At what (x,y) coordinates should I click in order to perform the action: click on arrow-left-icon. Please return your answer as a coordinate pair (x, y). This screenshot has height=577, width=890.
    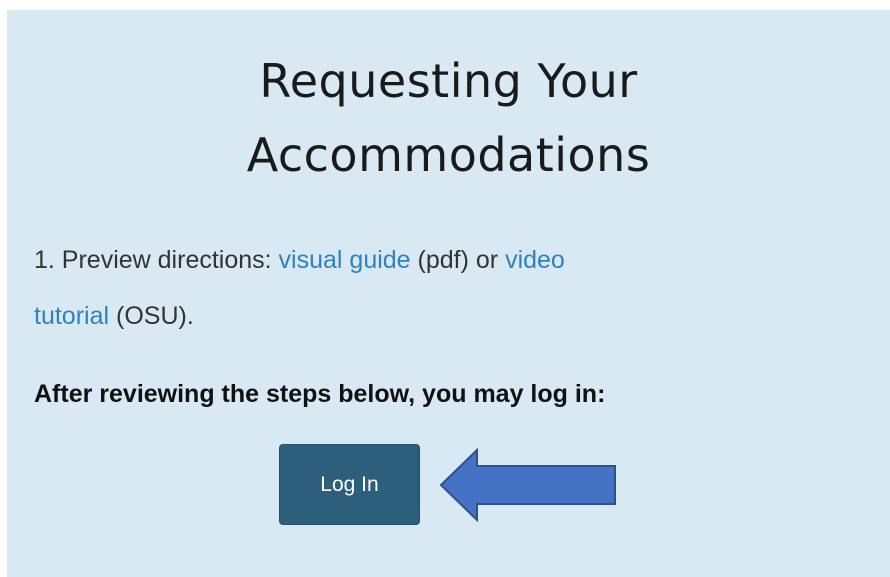
    Looking at the image, I should click on (527, 485).